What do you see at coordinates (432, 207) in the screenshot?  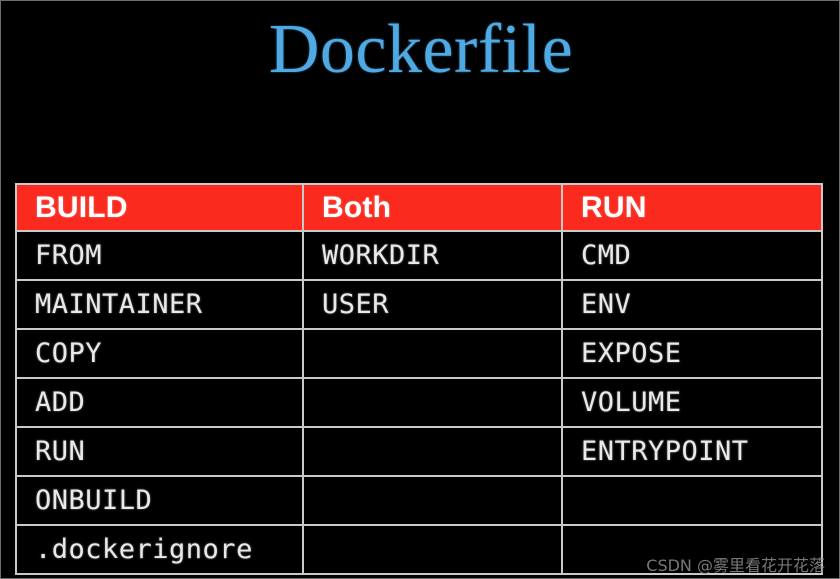 I see `column-header-both: Both` at bounding box center [432, 207].